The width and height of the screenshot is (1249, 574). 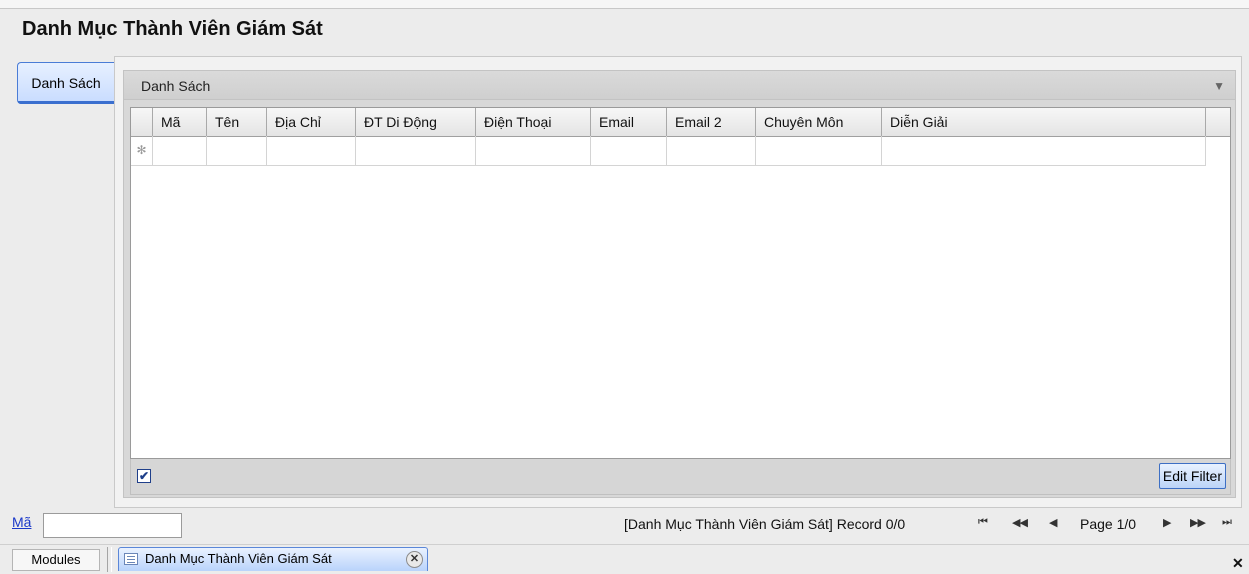 What do you see at coordinates (983, 522) in the screenshot?
I see `first-page-icon: ⏮` at bounding box center [983, 522].